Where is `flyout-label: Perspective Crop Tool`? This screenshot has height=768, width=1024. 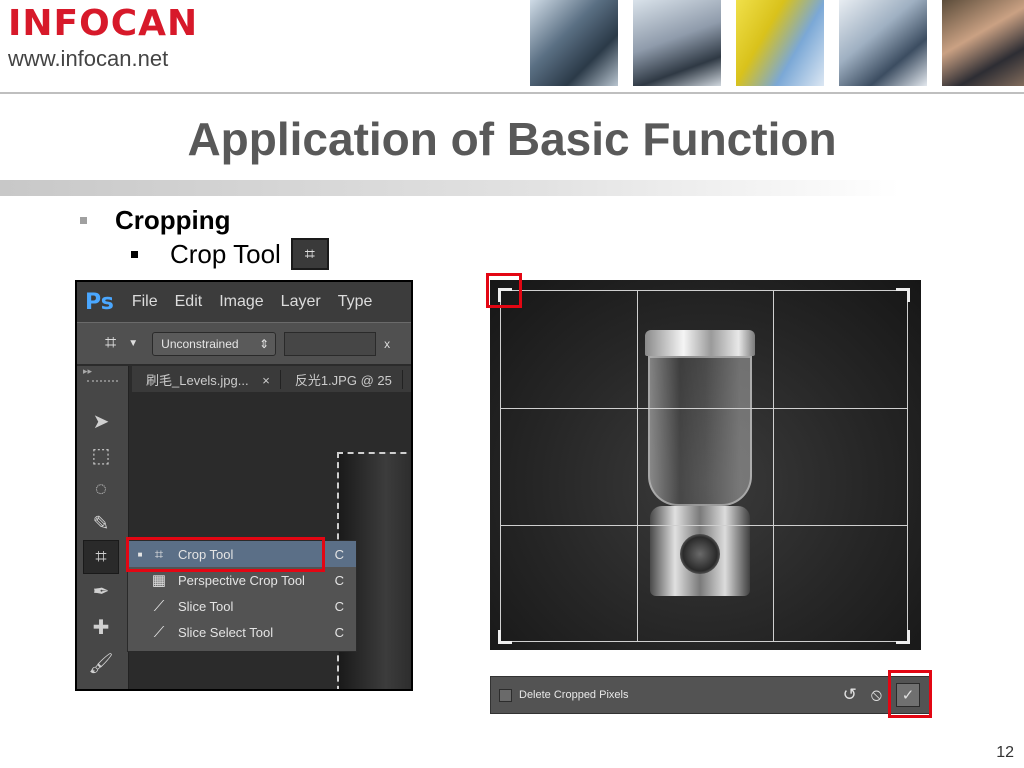 flyout-label: Perspective Crop Tool is located at coordinates (241, 580).